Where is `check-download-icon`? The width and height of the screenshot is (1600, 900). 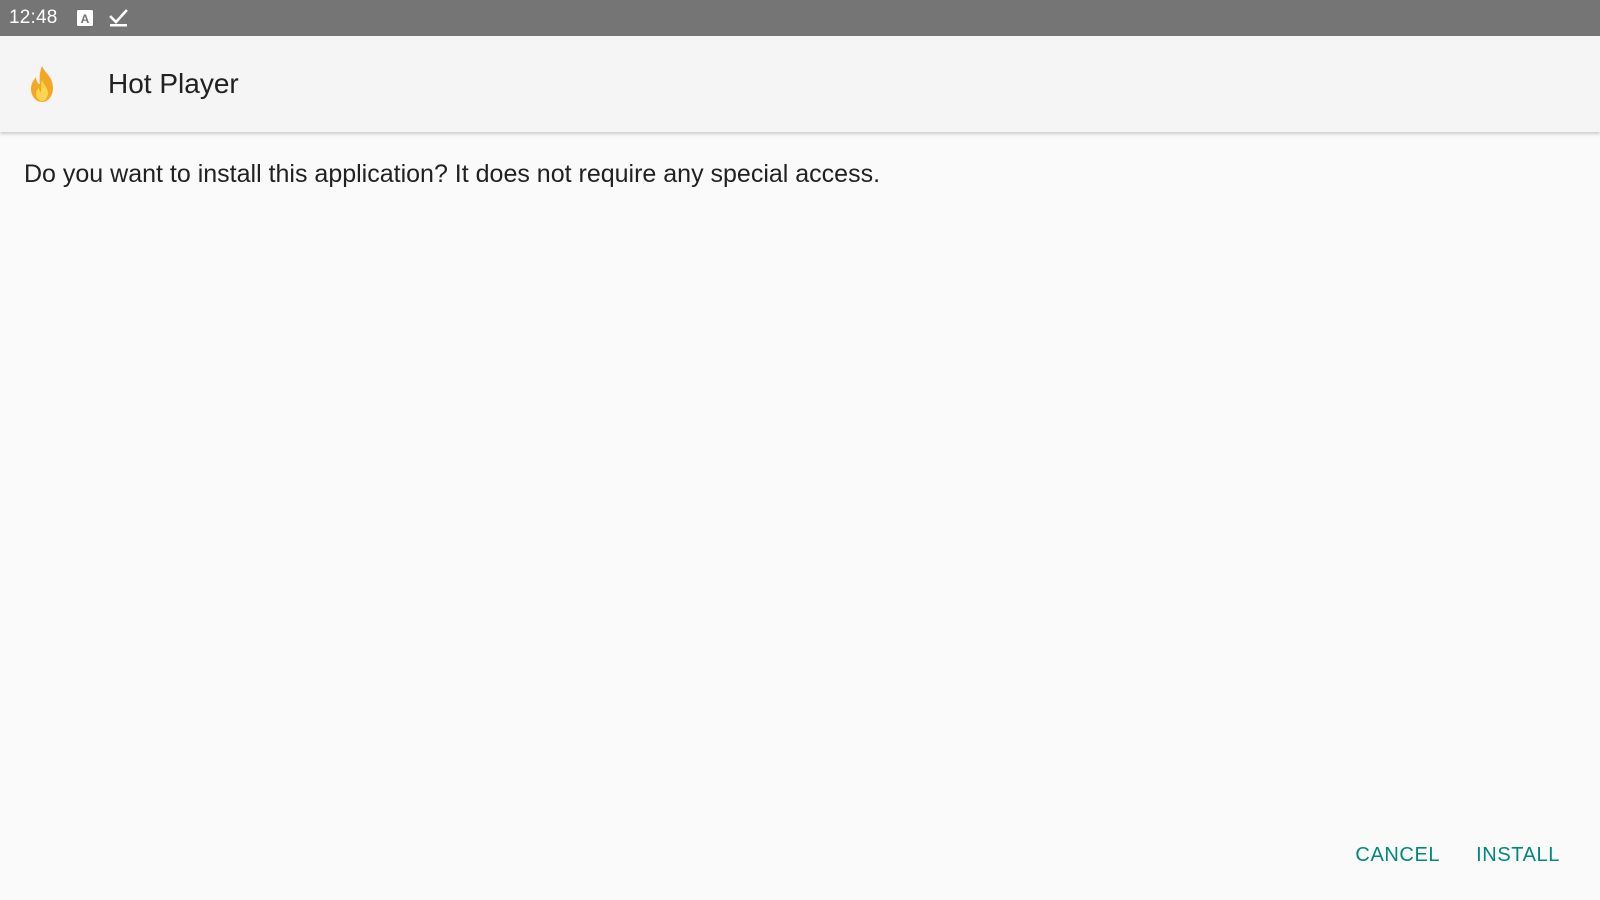 check-download-icon is located at coordinates (119, 18).